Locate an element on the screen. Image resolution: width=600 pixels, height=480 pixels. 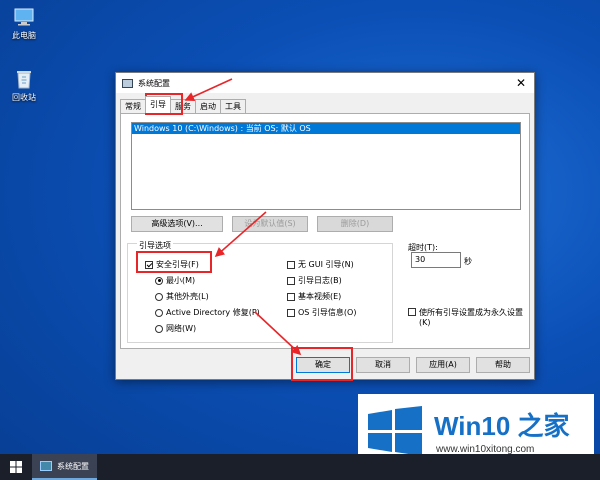
minimal-label: 最小(M) is located at coordinates (181, 280).